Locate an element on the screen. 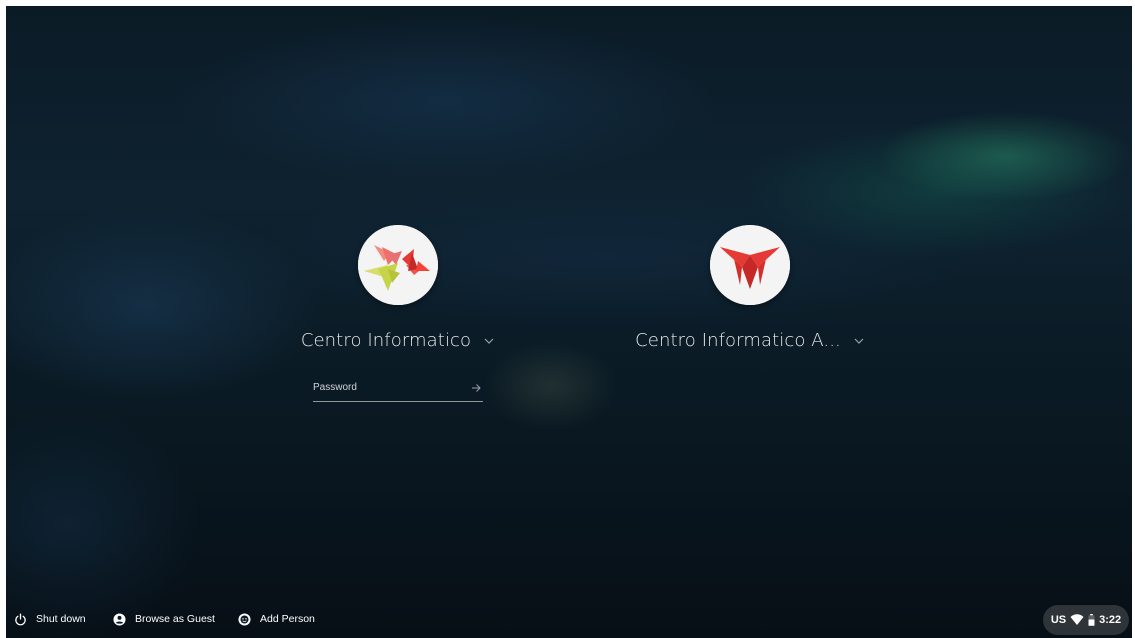 This screenshot has width=1135, height=638. login-shelf: Shut down Browse as Guest Add Person US is located at coordinates (569, 621).